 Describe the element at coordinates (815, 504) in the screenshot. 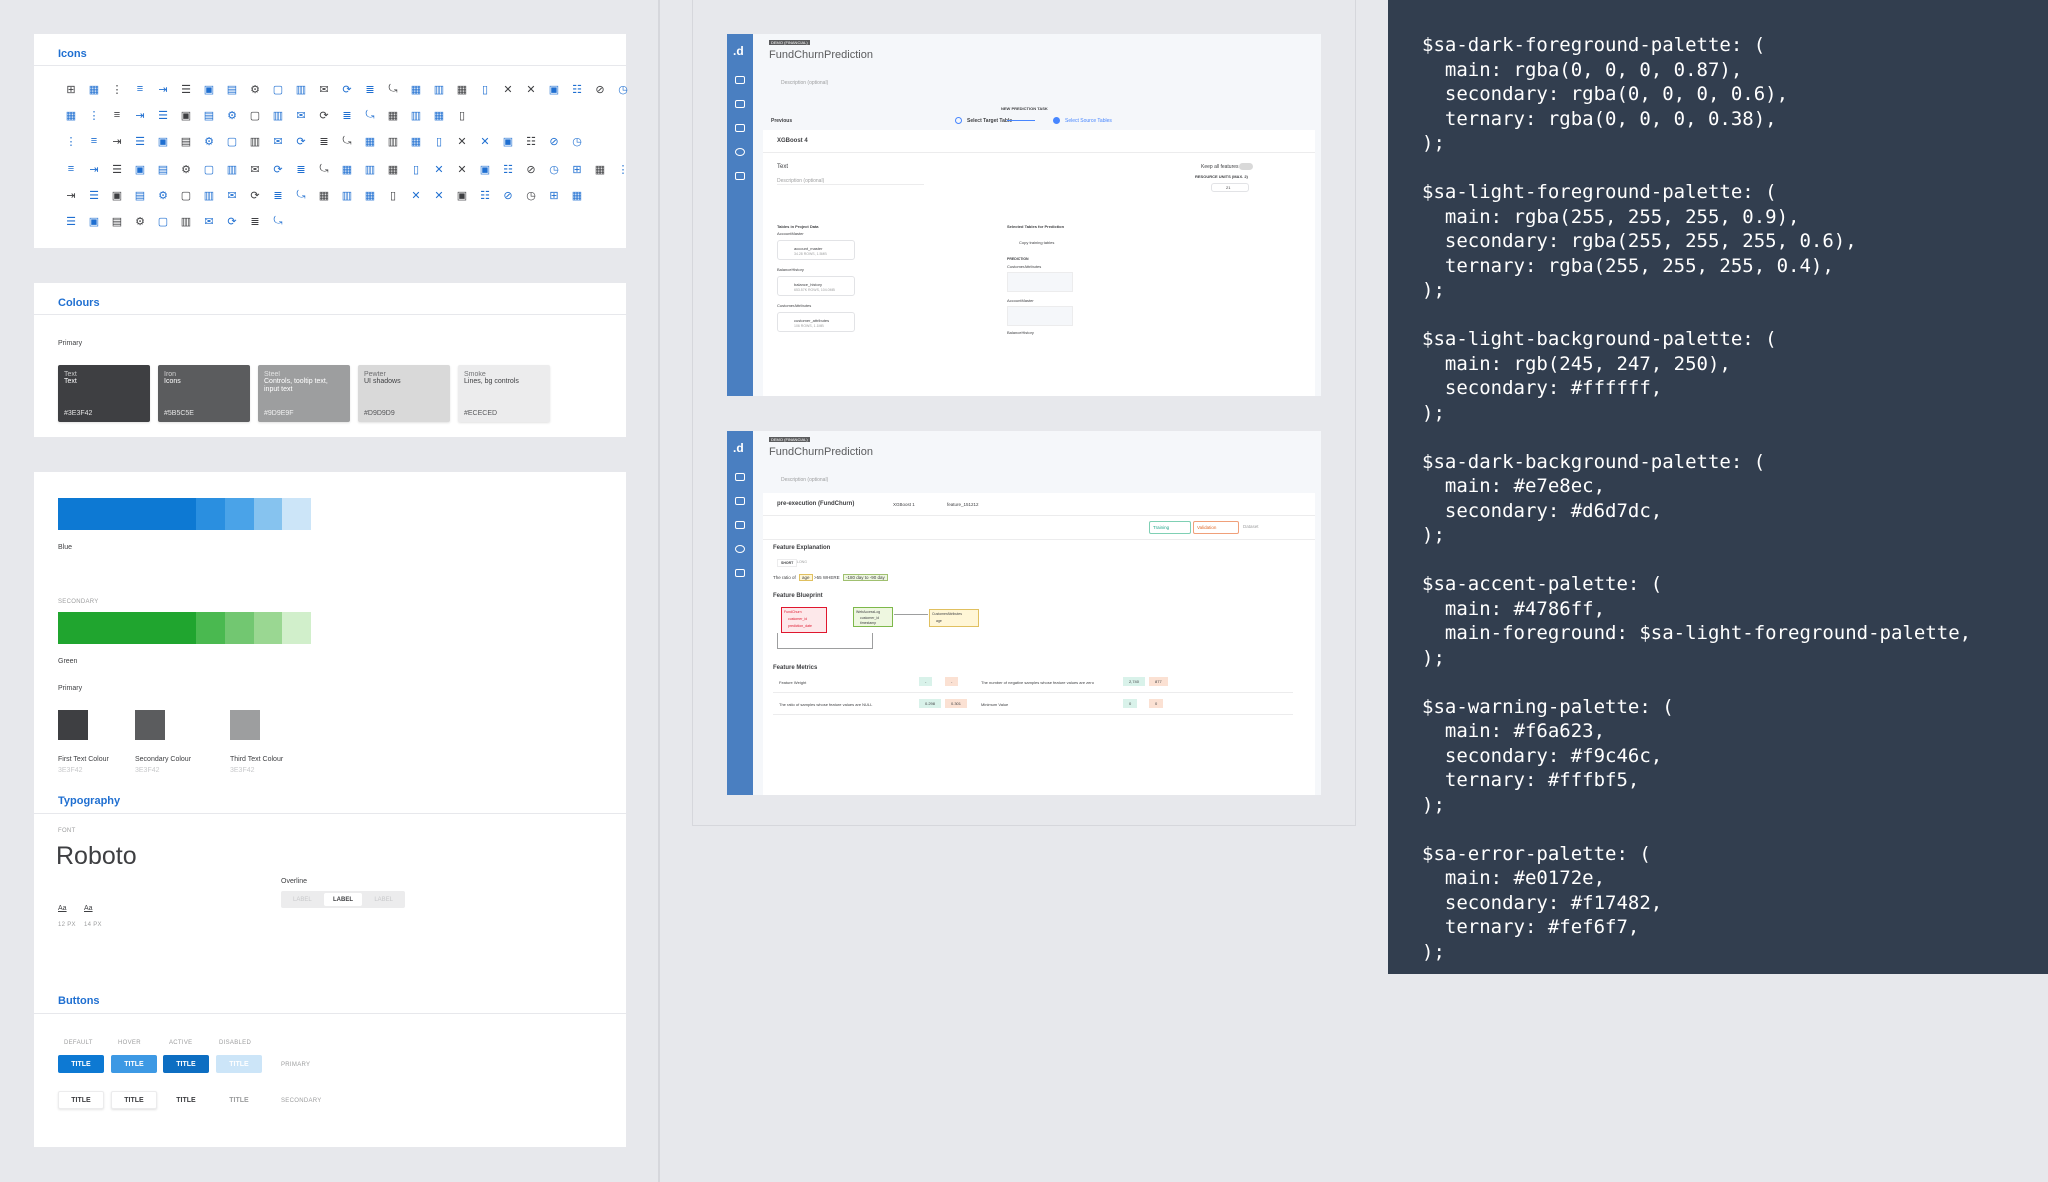

I see `breadcrumb-1: pre-execution (FundChurn)` at that location.